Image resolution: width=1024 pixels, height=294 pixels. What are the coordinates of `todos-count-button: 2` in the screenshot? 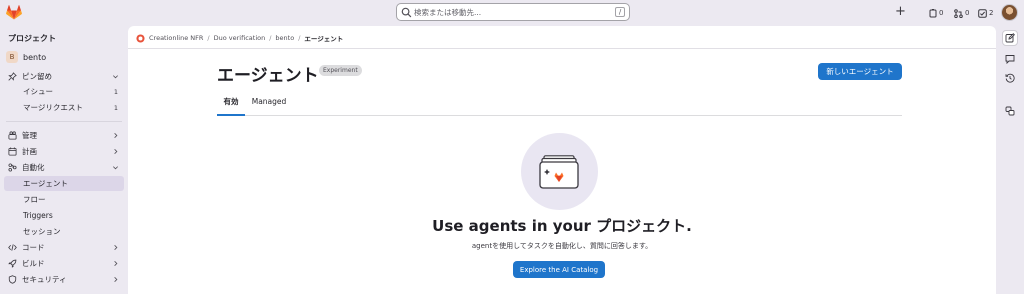 It's located at (985, 13).